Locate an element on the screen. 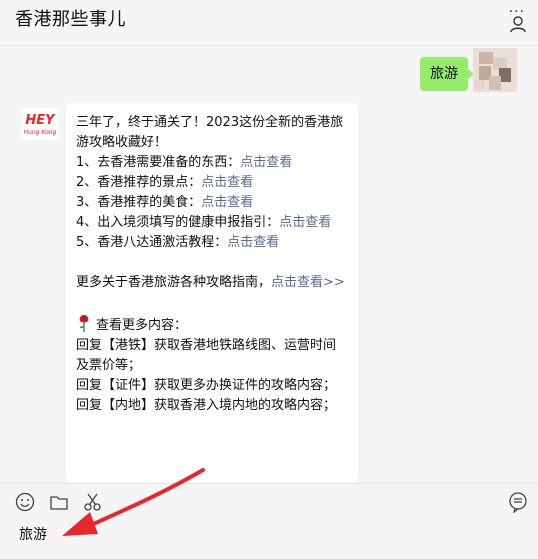 The height and width of the screenshot is (559, 538). more-guides-line: 更多关于香港旅游各种攻略指南，点击查看>> is located at coordinates (210, 282).